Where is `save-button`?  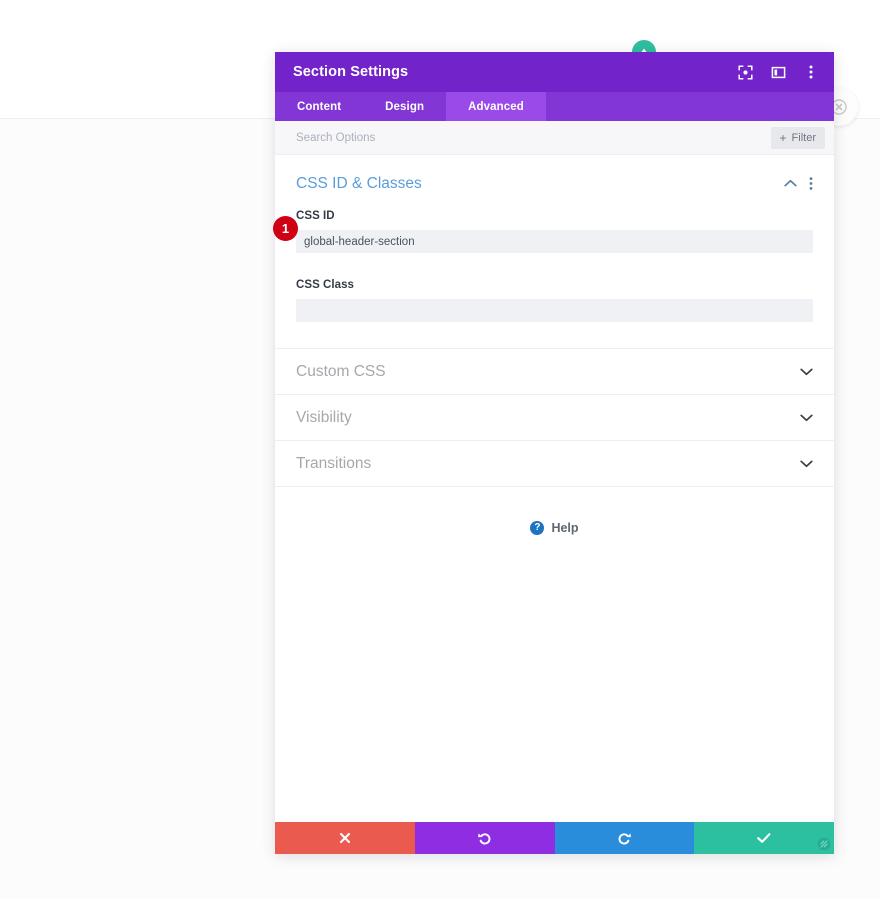
save-button is located at coordinates (764, 838).